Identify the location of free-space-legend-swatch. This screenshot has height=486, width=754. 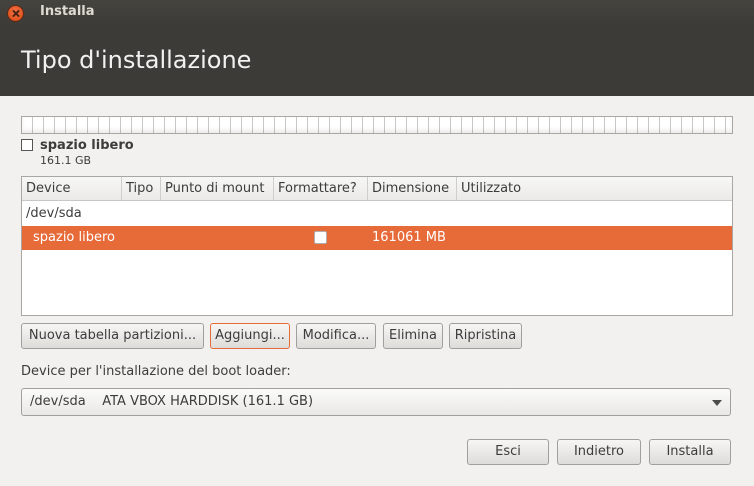
(27, 145).